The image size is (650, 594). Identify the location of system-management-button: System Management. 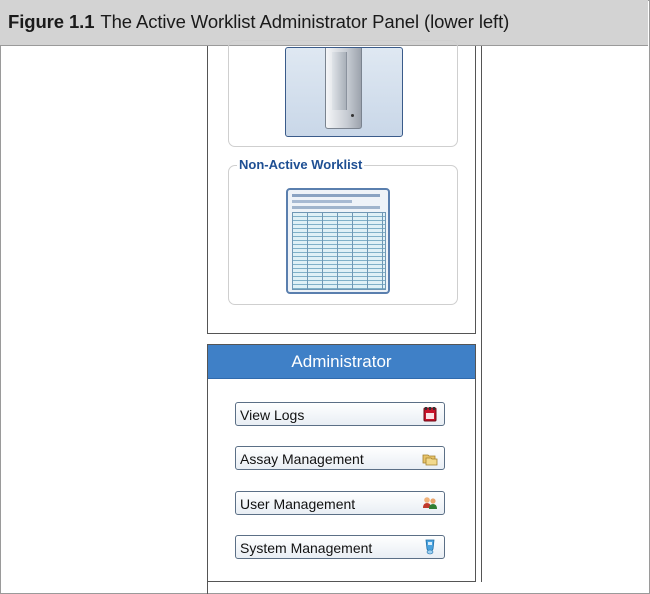
(340, 547).